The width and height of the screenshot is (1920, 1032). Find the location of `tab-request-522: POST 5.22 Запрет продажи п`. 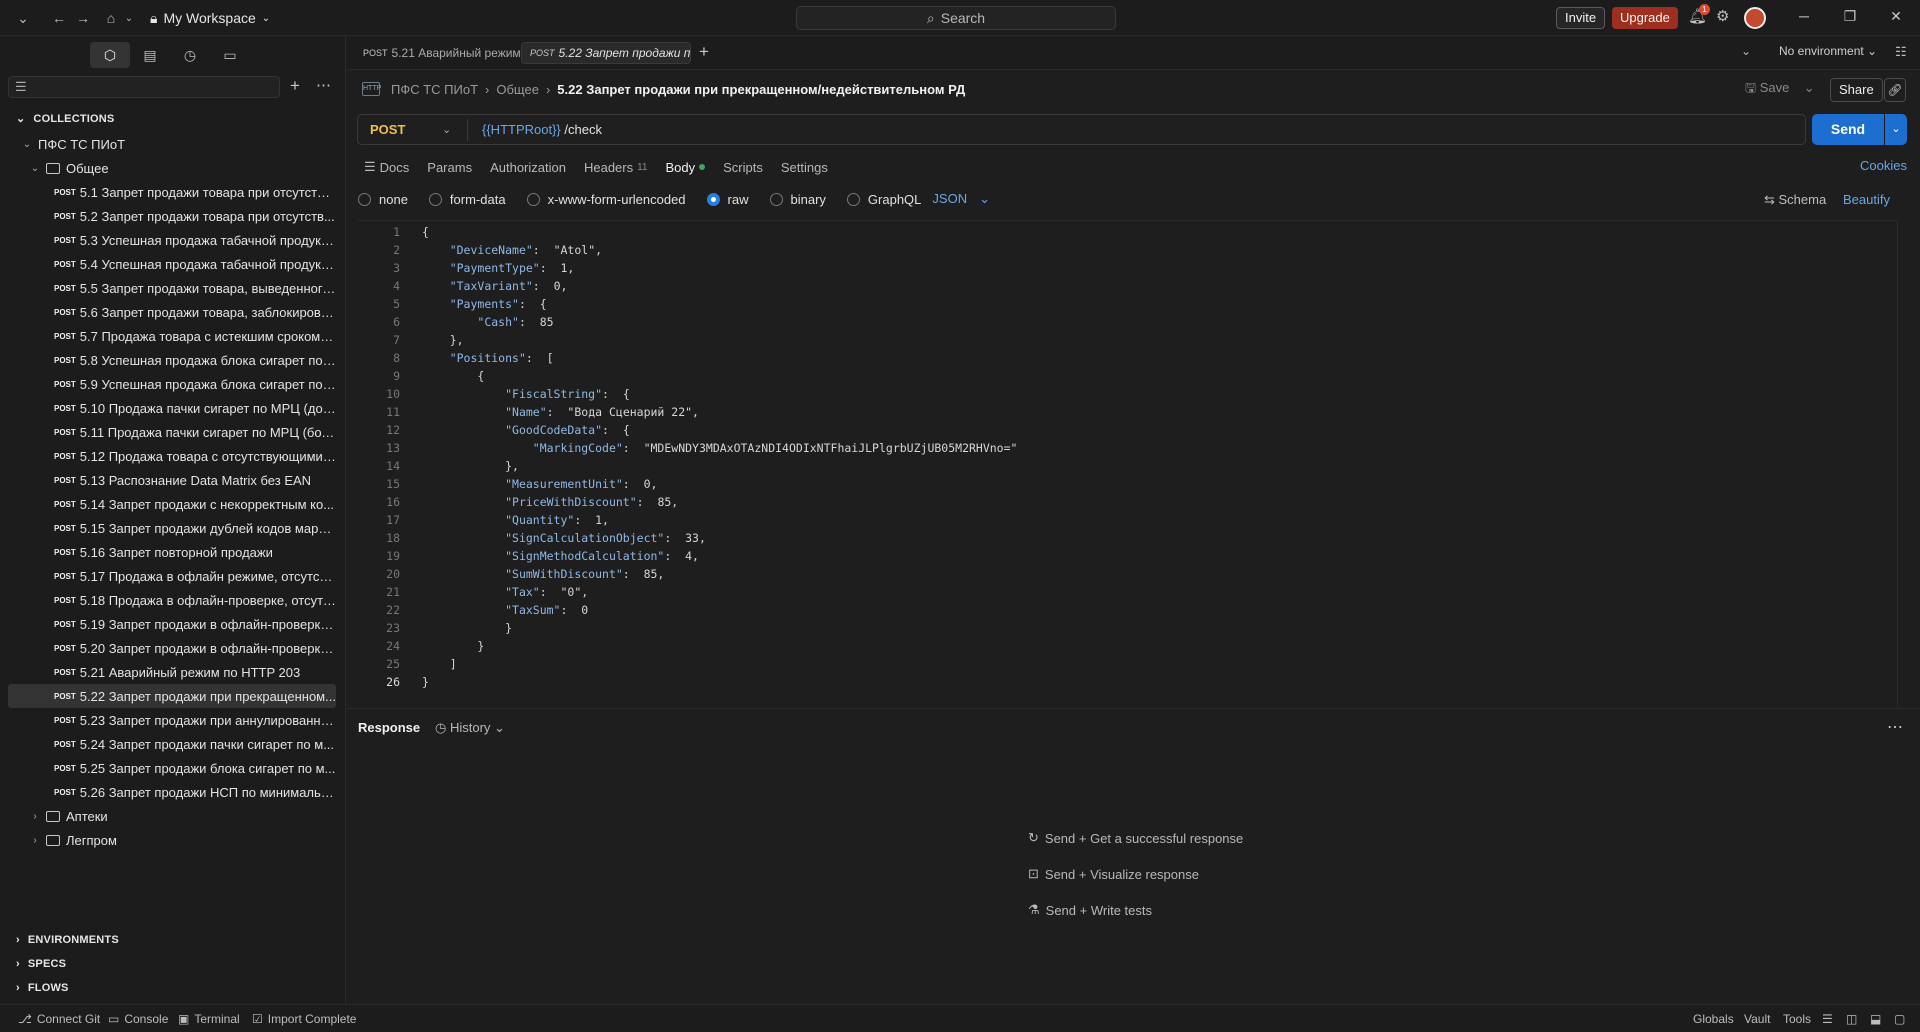

tab-request-522: POST 5.22 Запрет продажи п is located at coordinates (606, 53).